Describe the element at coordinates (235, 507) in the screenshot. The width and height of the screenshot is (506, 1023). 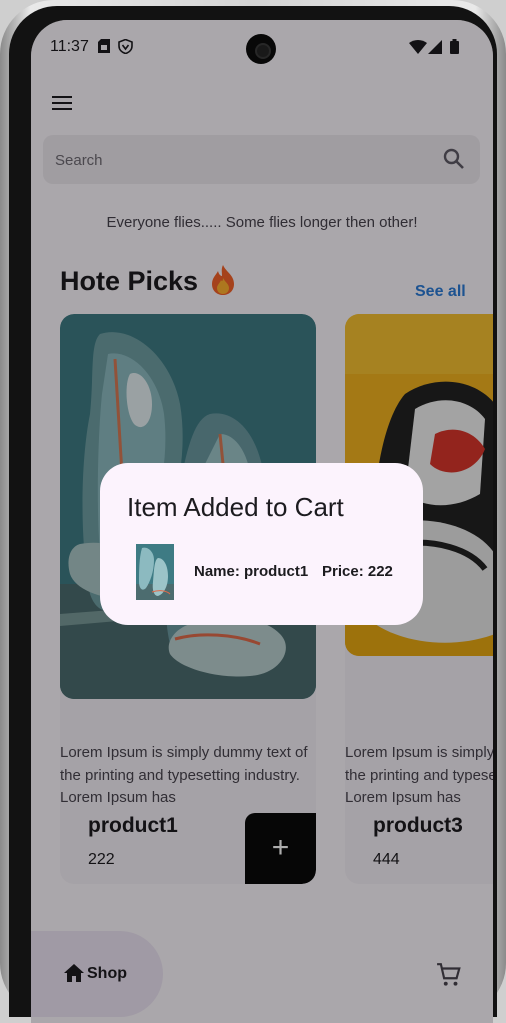
I see `dialog-title: Item Added to Cart` at that location.